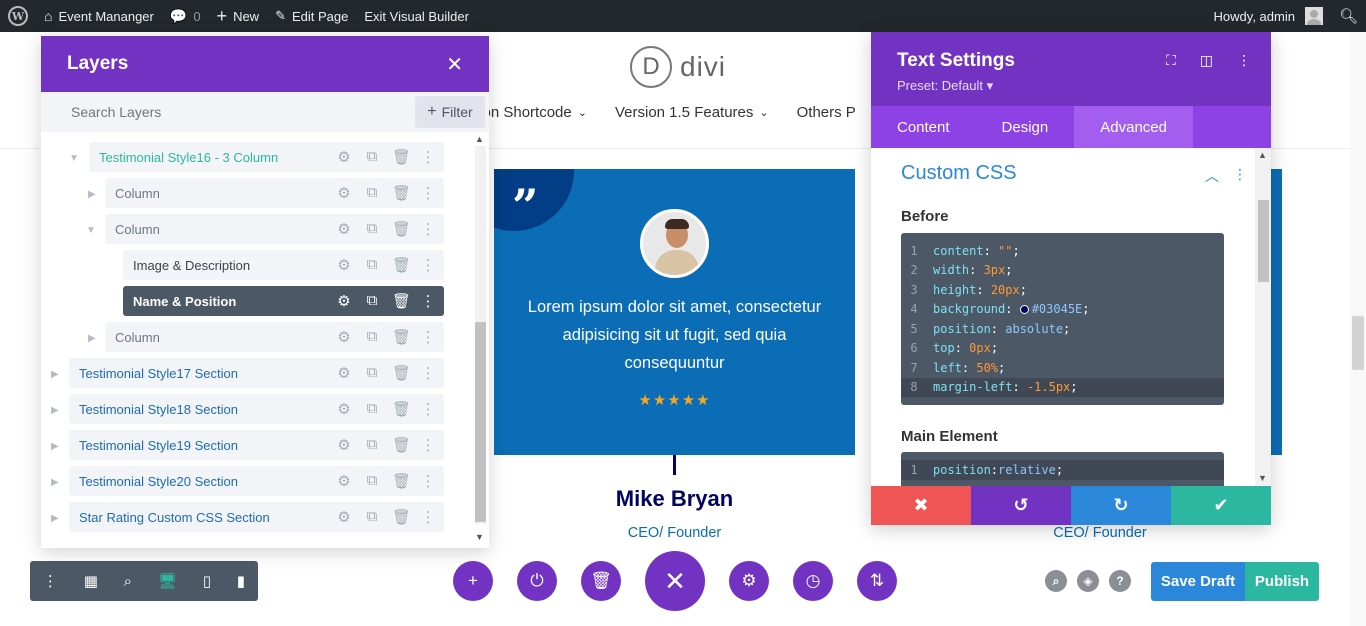  Describe the element at coordinates (266, 157) in the screenshot. I see `layer-row-row: Testimonial Style16 - 3 Column ⚙ ⧉ 🗑︎ ⋮` at that location.